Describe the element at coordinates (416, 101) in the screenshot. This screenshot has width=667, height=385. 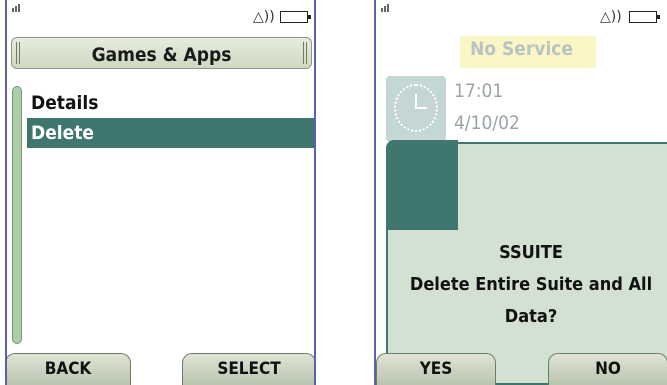
I see `clock-hand-hour` at that location.